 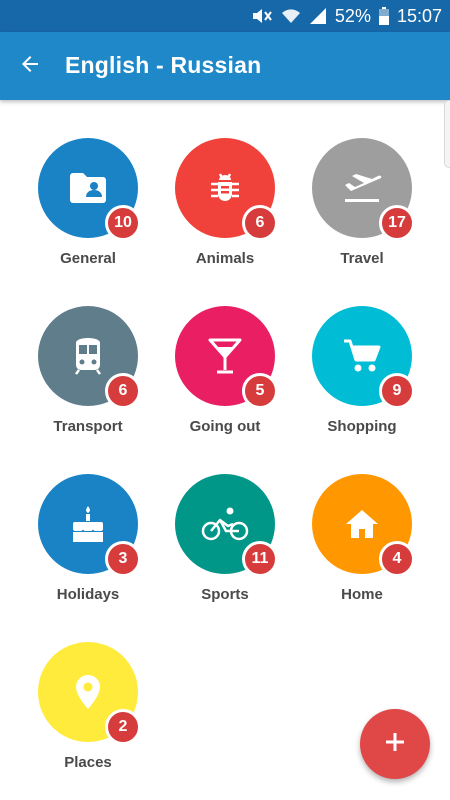 I want to click on category-label: Going out, so click(x=225, y=426).